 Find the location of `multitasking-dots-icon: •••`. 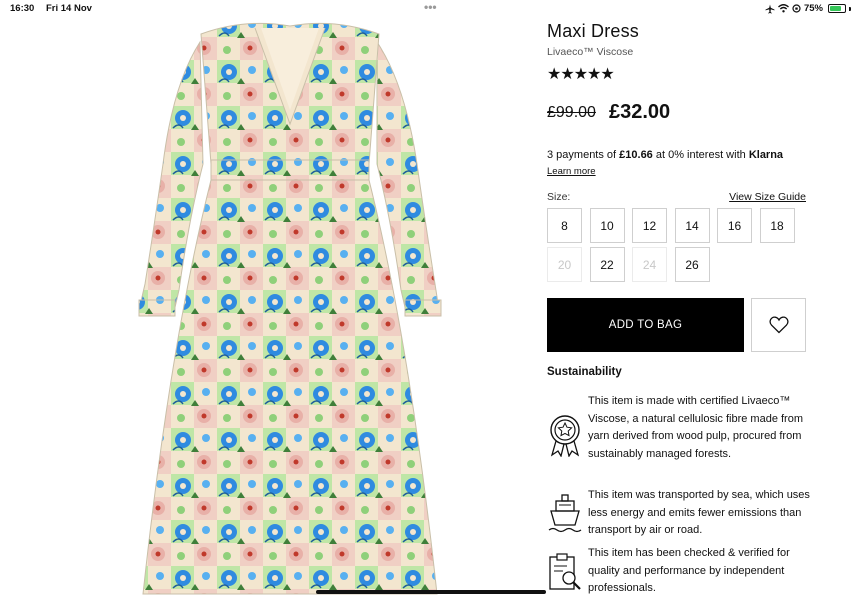

multitasking-dots-icon: ••• is located at coordinates (430, 7).